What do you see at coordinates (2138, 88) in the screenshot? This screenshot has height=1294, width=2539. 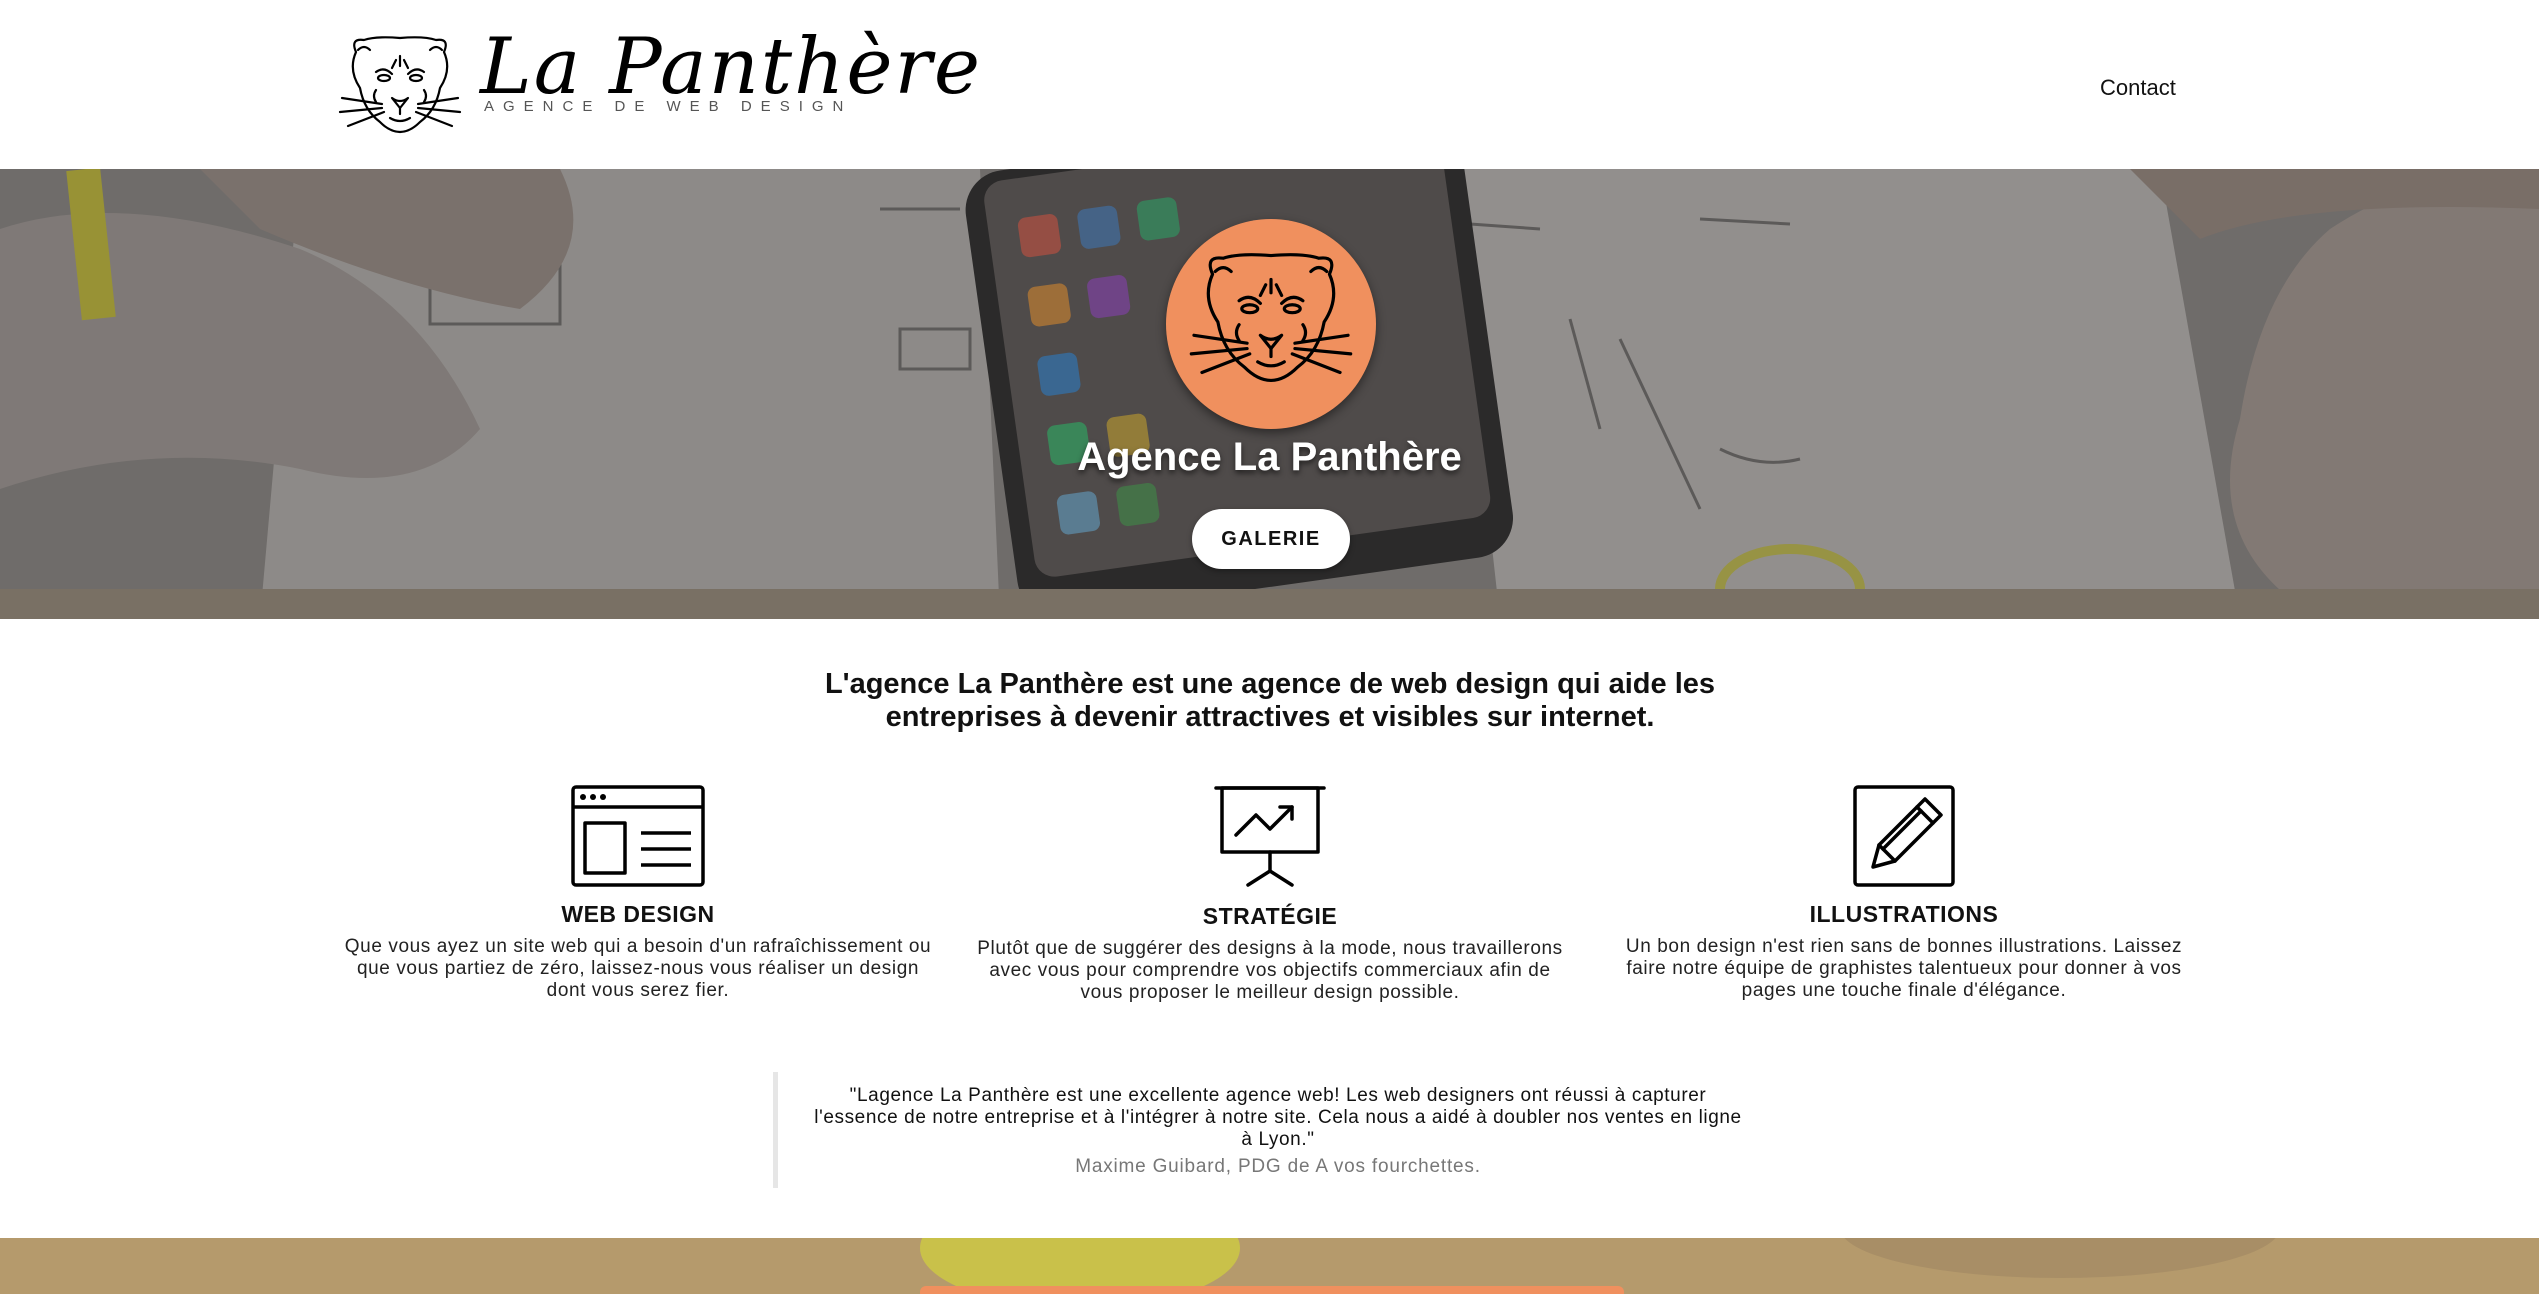 I see `nav-contact-link: Contact` at bounding box center [2138, 88].